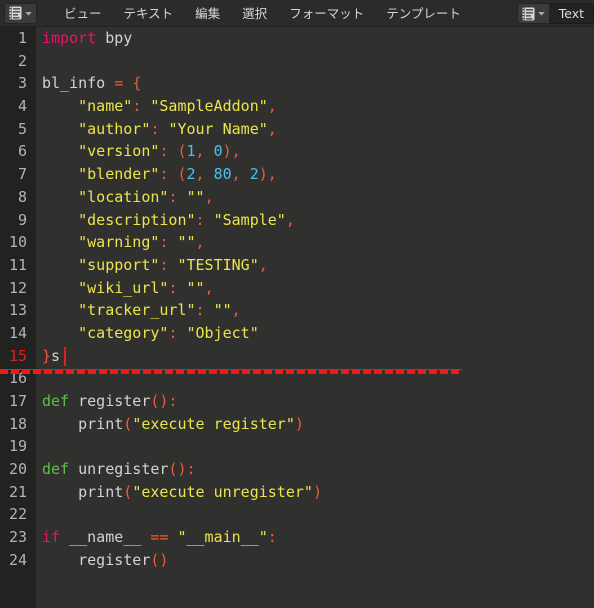 Image resolution: width=594 pixels, height=608 pixels. Describe the element at coordinates (297, 83) in the screenshot. I see `code-line: 3 bl_info = {` at that location.